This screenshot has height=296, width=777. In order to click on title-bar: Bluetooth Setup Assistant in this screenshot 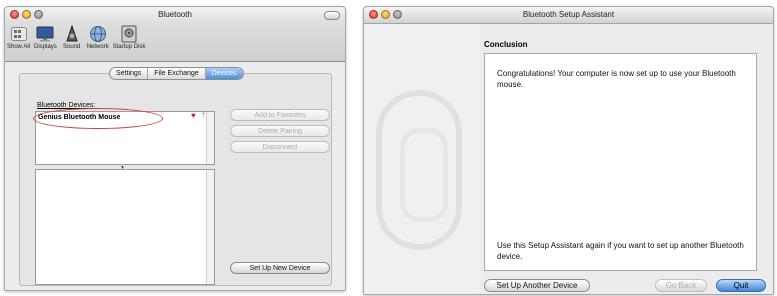, I will do `click(568, 15)`.